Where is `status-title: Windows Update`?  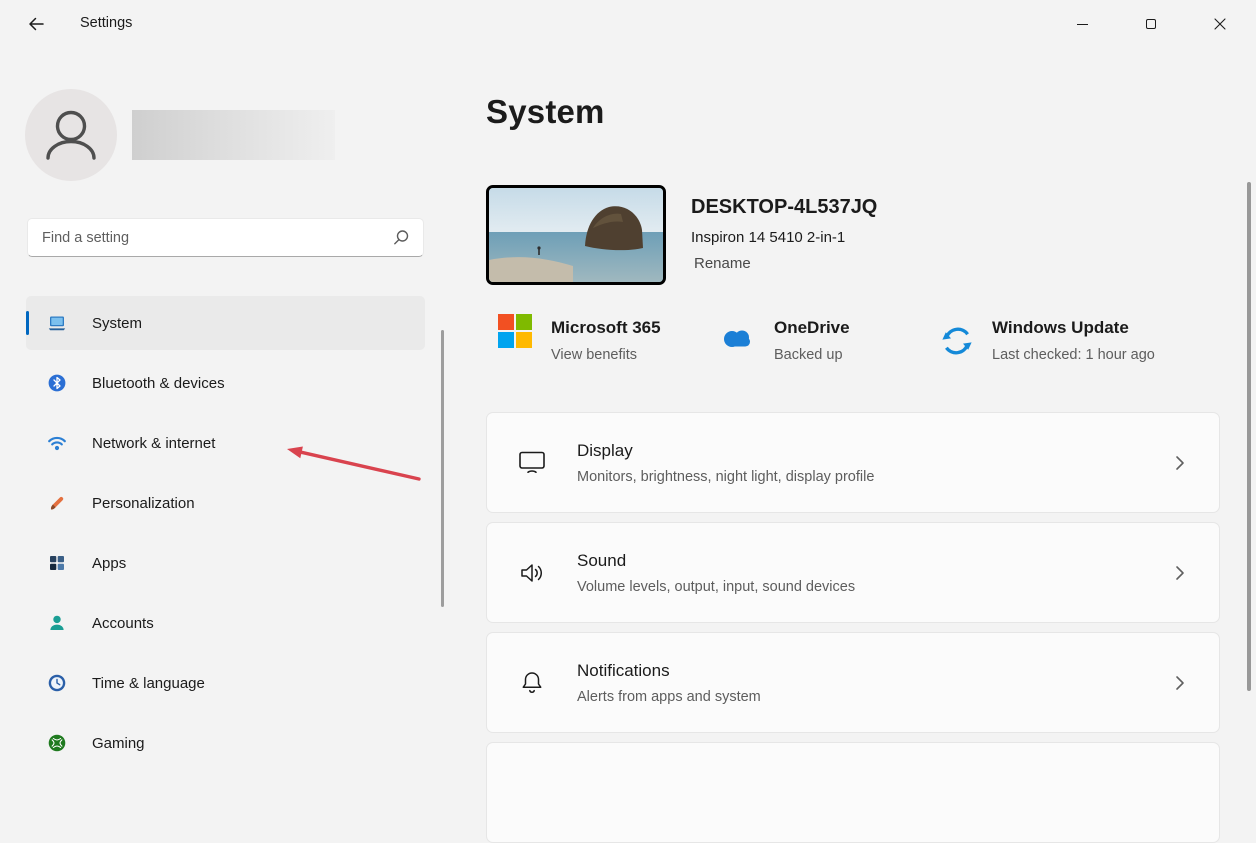 status-title: Windows Update is located at coordinates (1060, 327).